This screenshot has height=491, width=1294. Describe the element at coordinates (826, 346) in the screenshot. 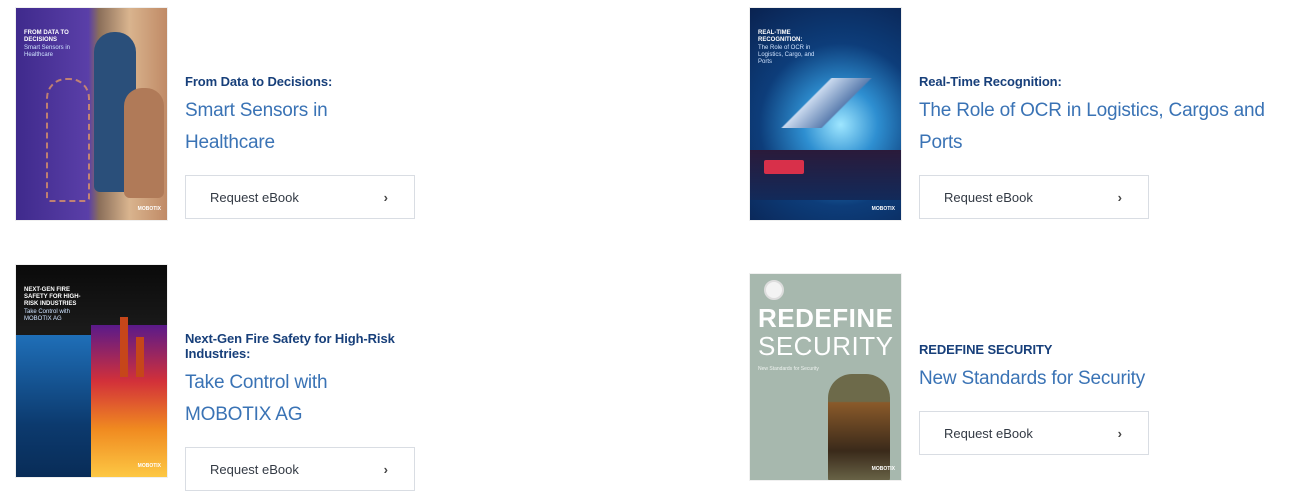

I see `cover-title-line2: SECURITY` at that location.